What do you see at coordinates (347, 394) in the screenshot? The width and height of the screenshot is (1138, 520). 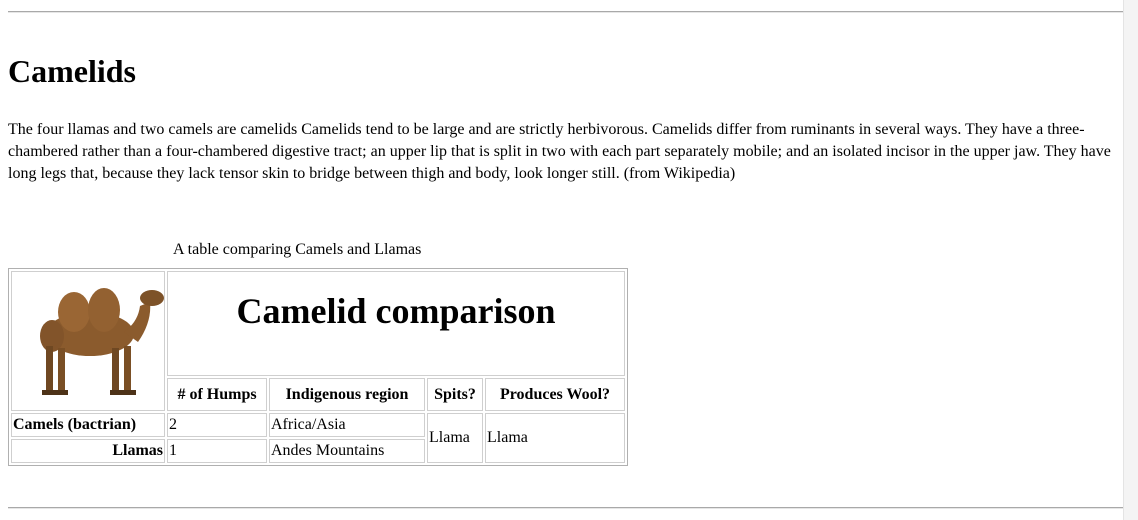 I see `column-header-region: Indigenous region` at bounding box center [347, 394].